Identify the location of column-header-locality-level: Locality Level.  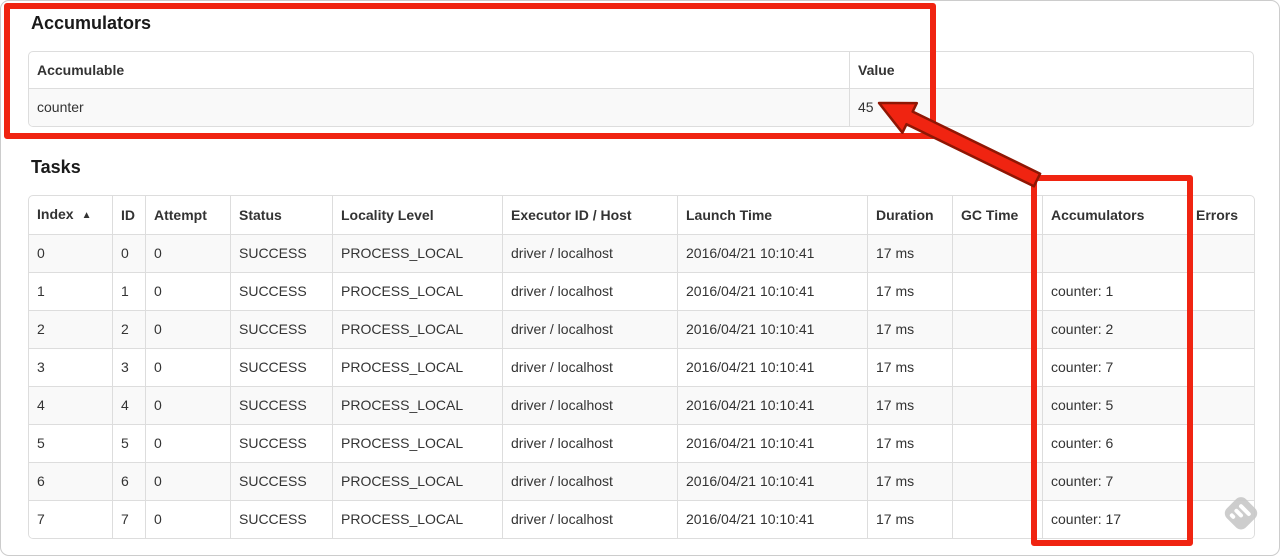
(417, 215).